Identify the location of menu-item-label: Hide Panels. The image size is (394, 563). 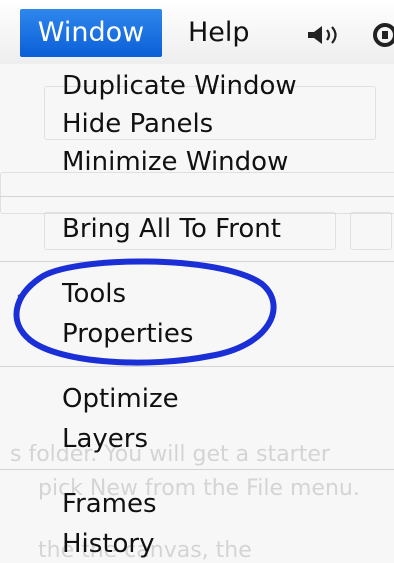
(138, 124).